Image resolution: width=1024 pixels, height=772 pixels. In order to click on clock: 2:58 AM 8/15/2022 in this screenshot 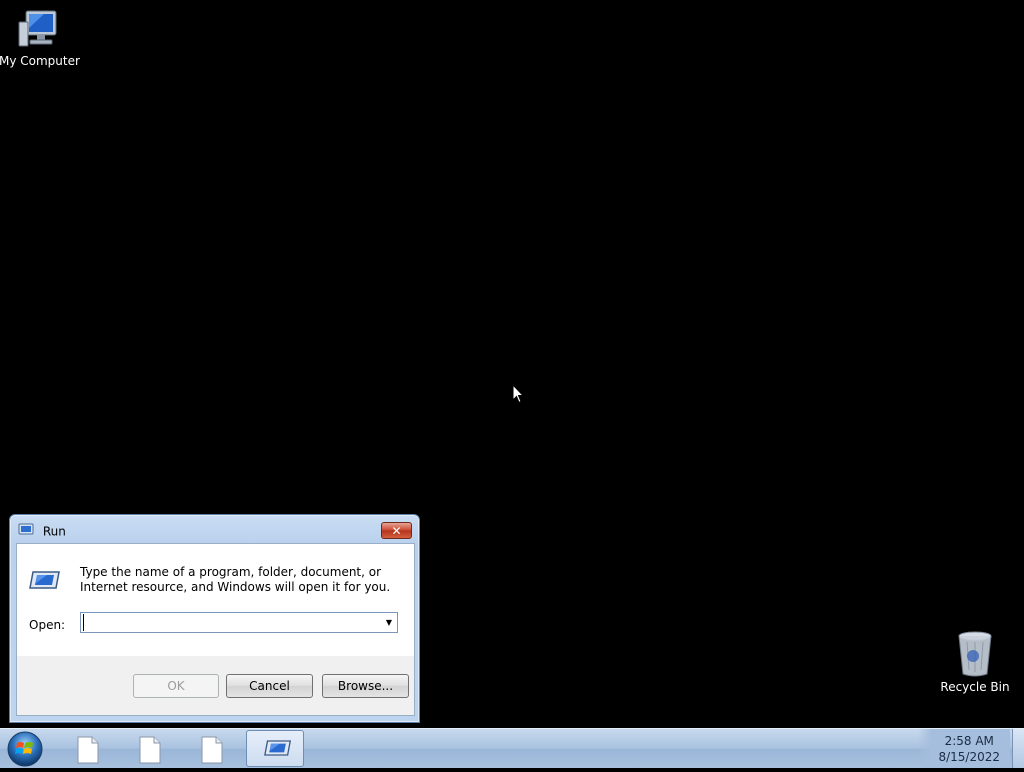, I will do `click(969, 749)`.